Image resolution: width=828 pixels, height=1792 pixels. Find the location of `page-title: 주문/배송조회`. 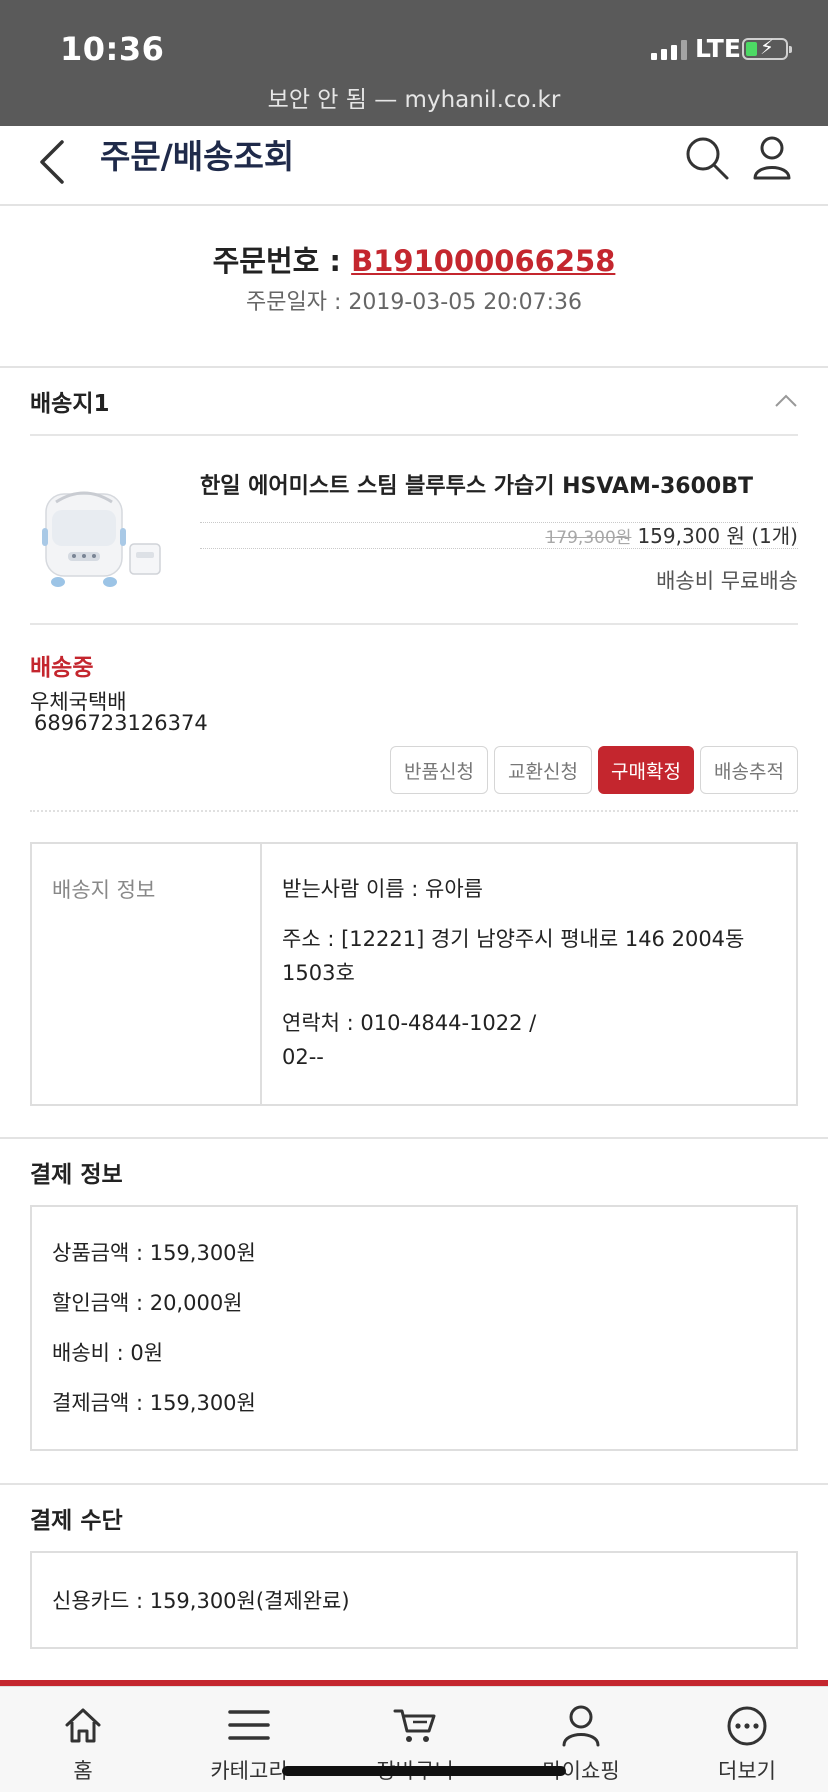

page-title: 주문/배송조회 is located at coordinates (197, 156).